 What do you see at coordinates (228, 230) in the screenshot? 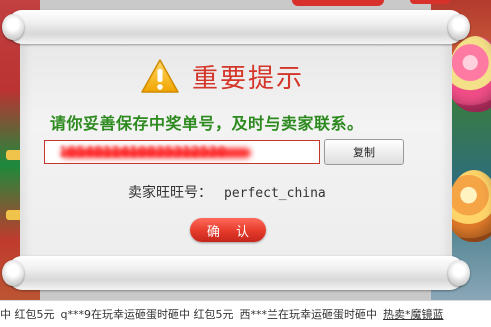
I see `confirm-button: 确 认` at bounding box center [228, 230].